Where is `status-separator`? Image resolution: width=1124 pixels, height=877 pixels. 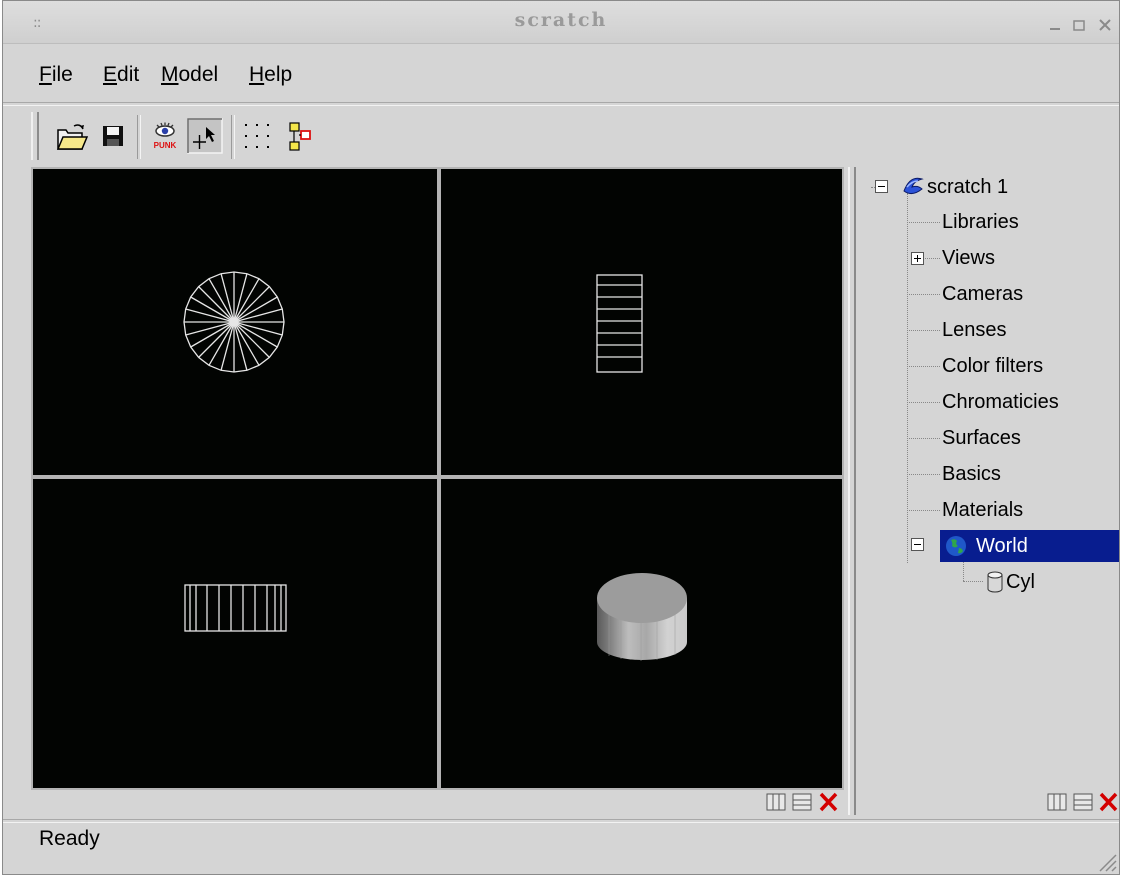 status-separator is located at coordinates (561, 821).